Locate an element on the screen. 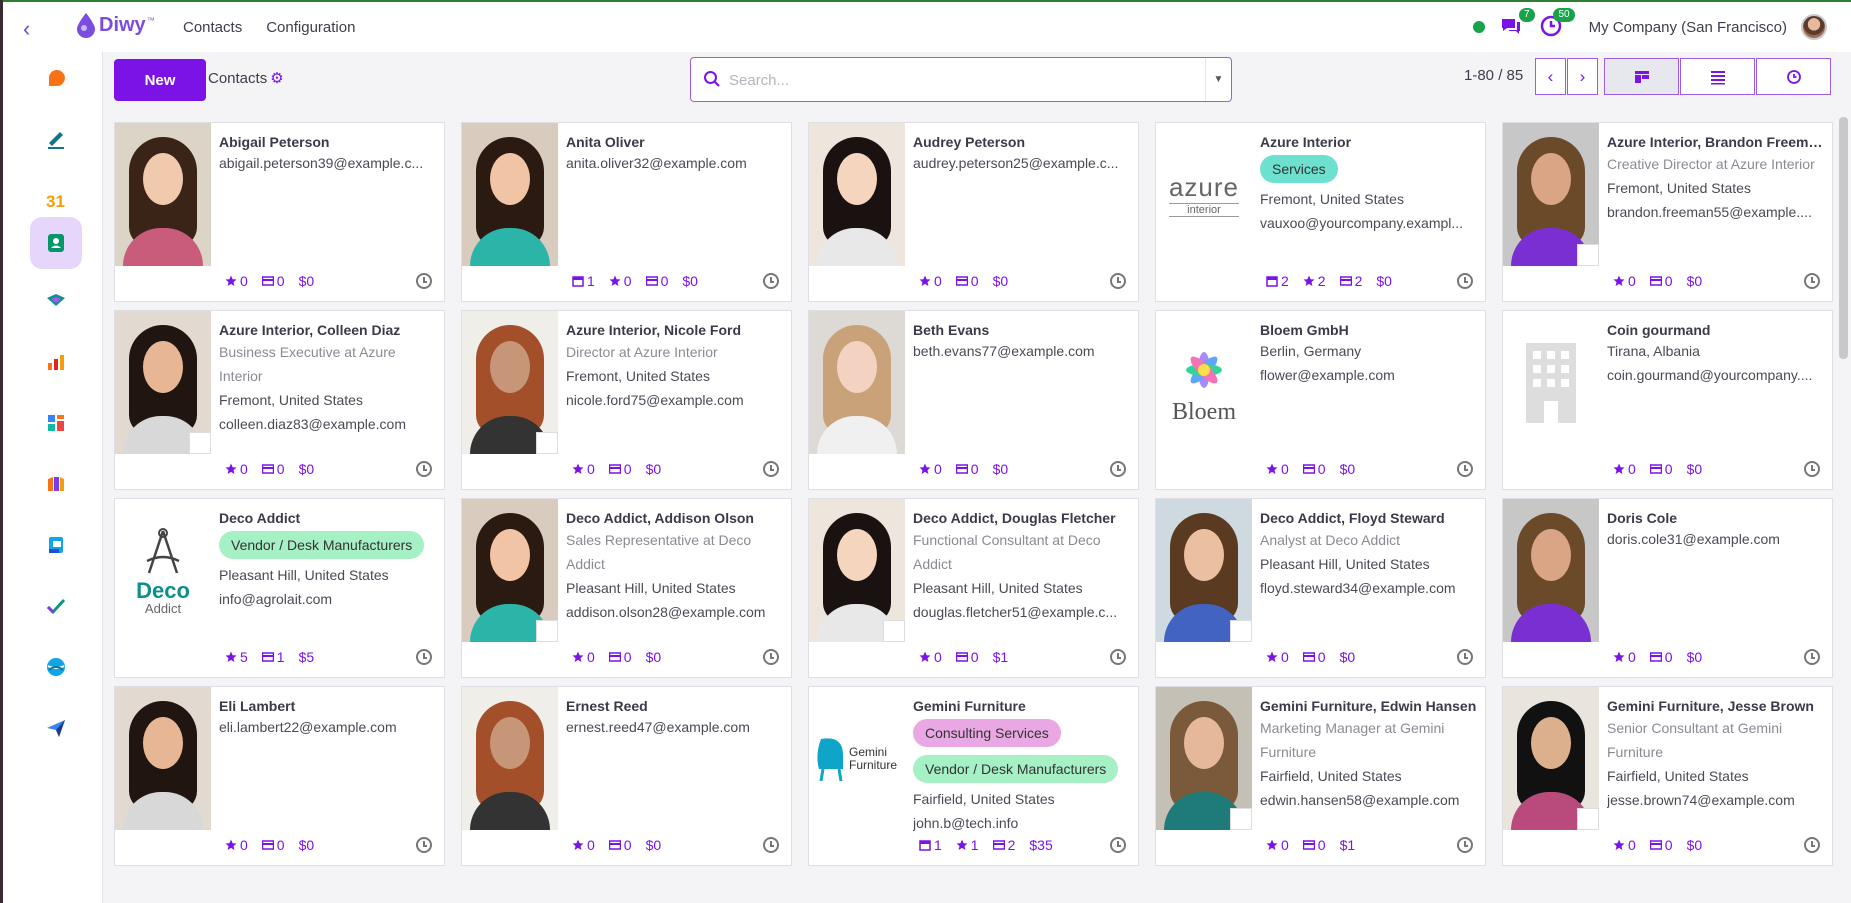 This screenshot has width=1851, height=903. activity-view-button is located at coordinates (1793, 76).